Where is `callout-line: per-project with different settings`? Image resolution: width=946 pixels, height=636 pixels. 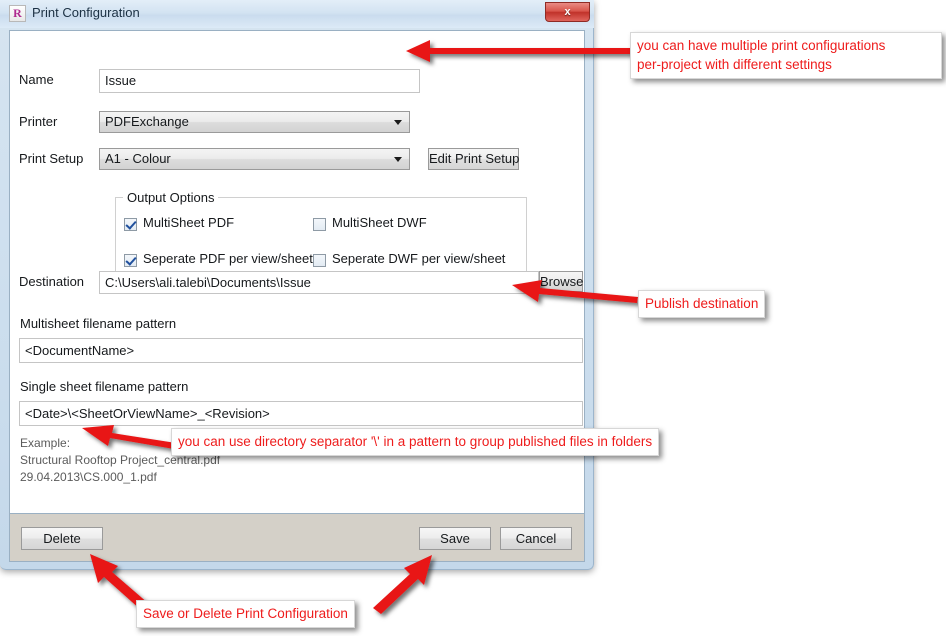 callout-line: per-project with different settings is located at coordinates (734, 64).